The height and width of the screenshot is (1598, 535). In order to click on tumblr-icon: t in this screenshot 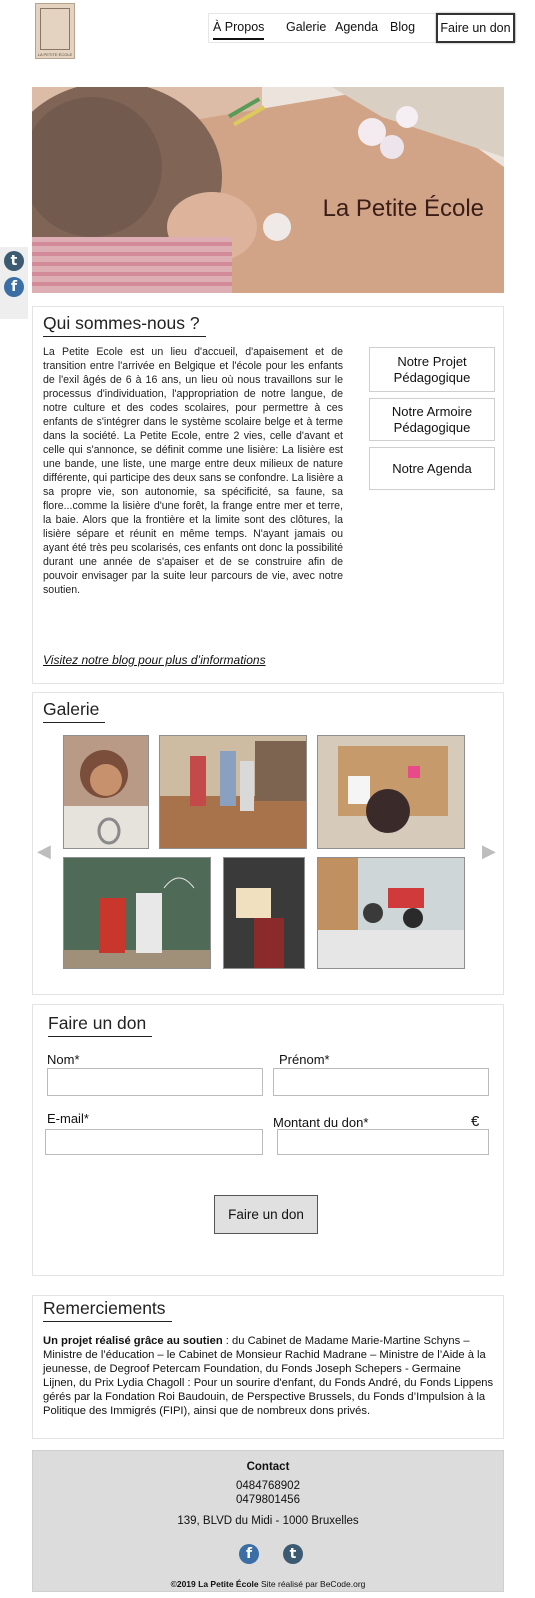, I will do `click(14, 261)`.